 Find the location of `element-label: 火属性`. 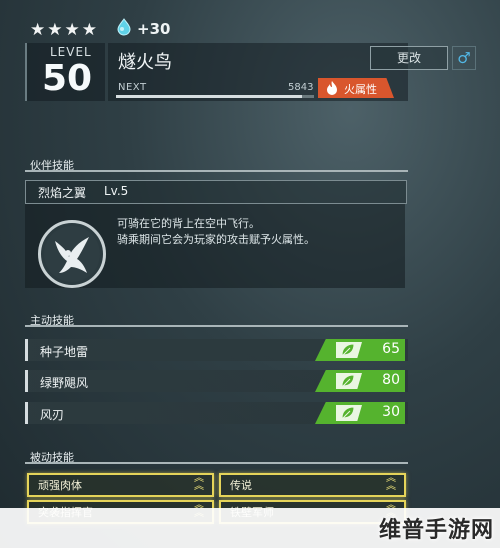

element-label: 火属性 is located at coordinates (360, 89).